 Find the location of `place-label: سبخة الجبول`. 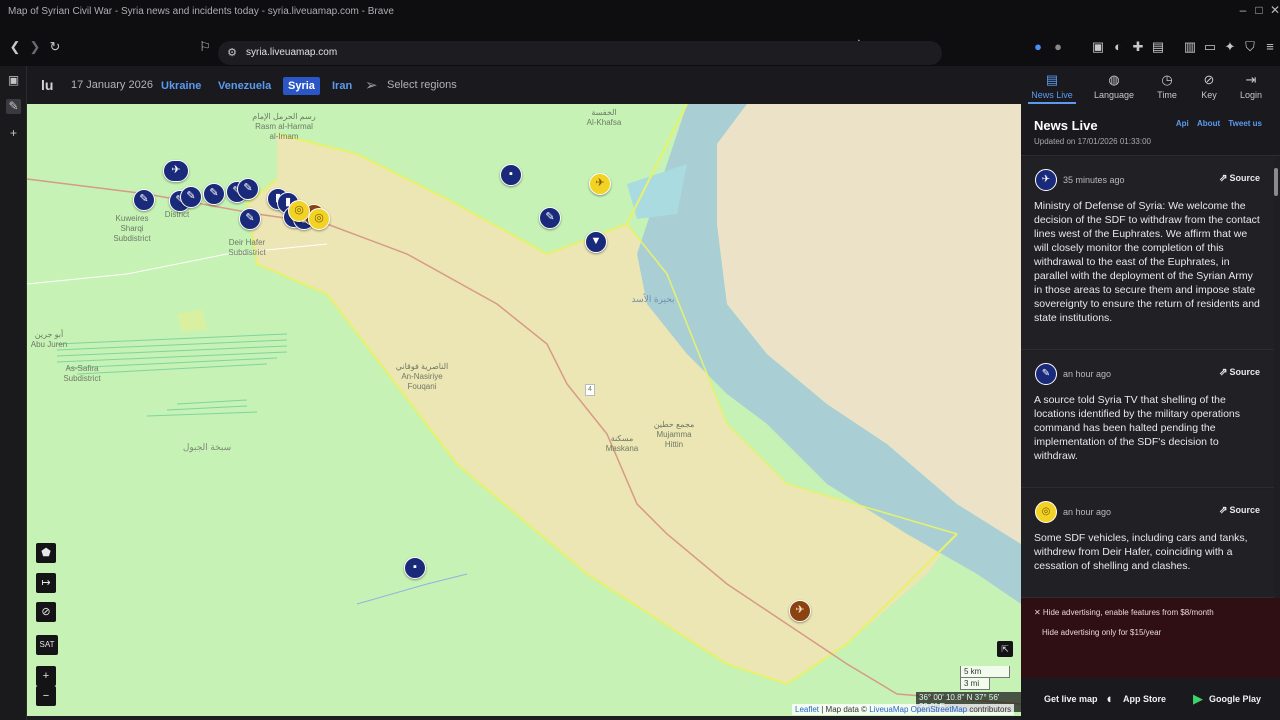

place-label: سبخة الجبول is located at coordinates (207, 447).